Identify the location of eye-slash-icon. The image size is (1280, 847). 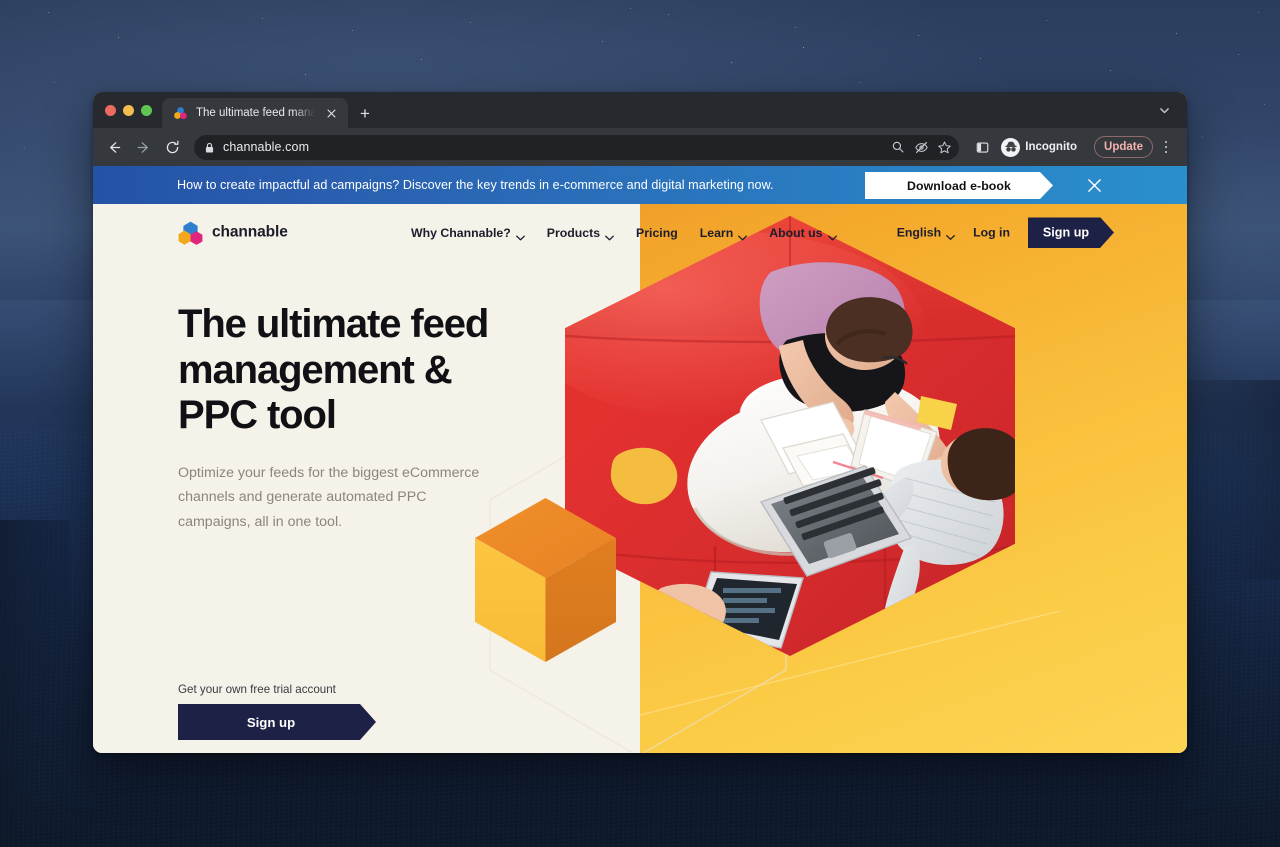
(921, 147).